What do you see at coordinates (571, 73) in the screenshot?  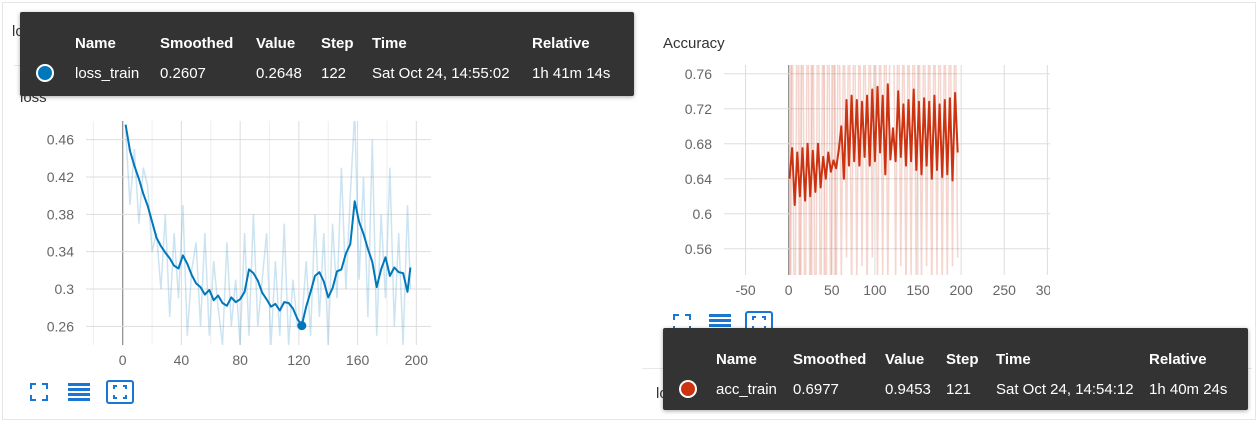 I see `tooltip-relative: 1h 41m 14s` at bounding box center [571, 73].